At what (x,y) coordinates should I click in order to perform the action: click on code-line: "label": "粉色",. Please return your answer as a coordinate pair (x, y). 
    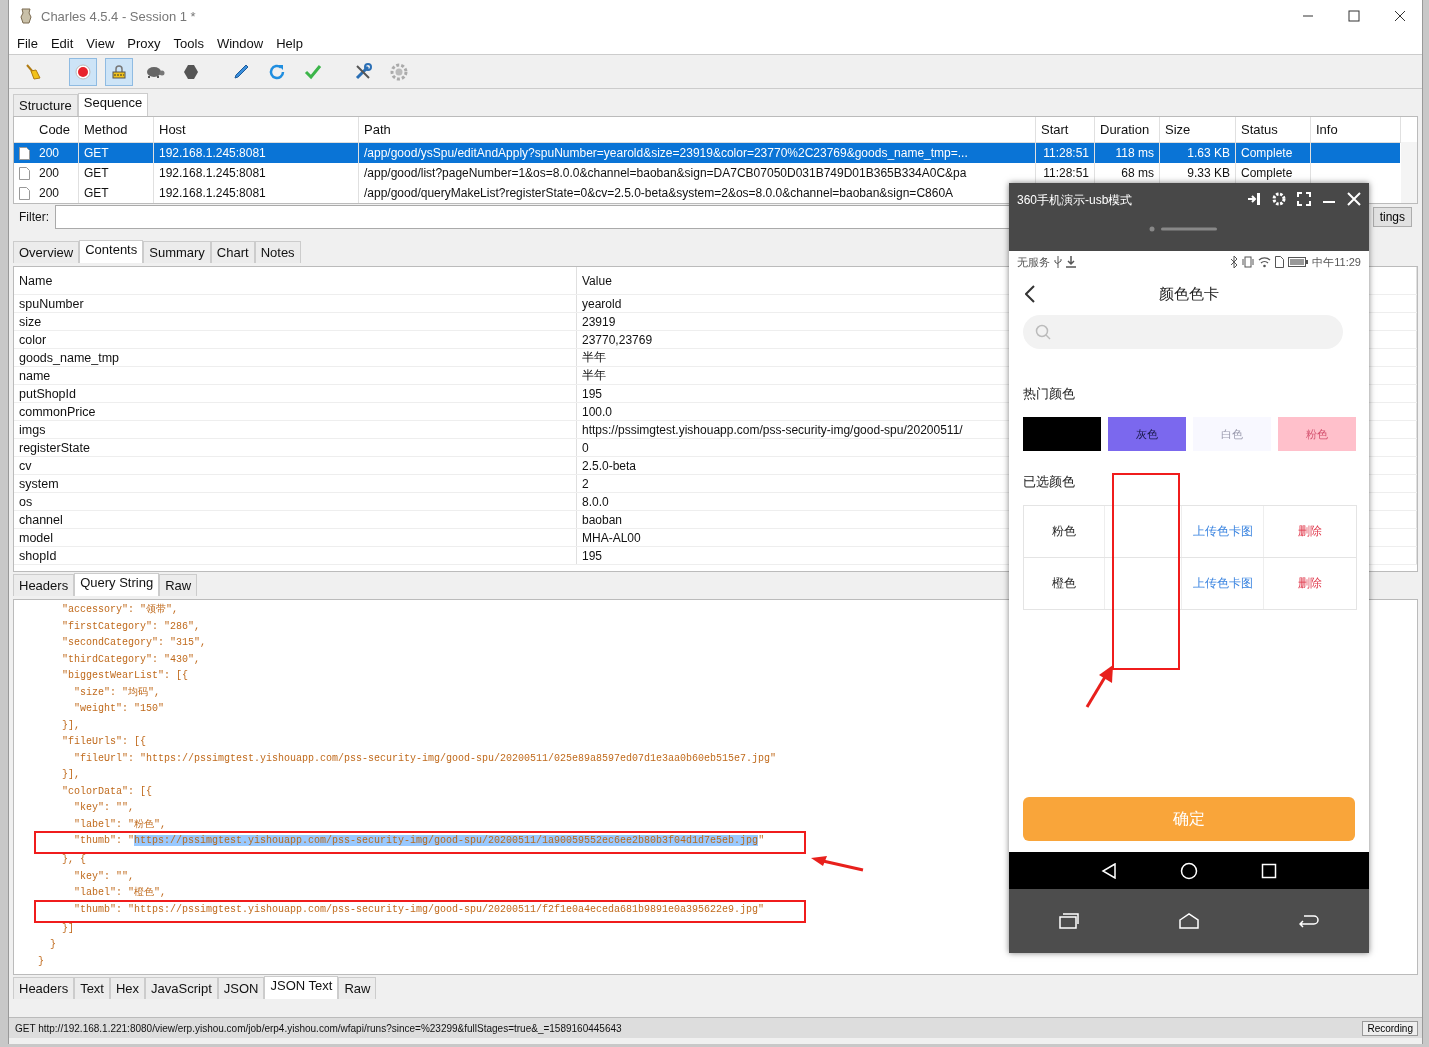
    Looking at the image, I should click on (120, 824).